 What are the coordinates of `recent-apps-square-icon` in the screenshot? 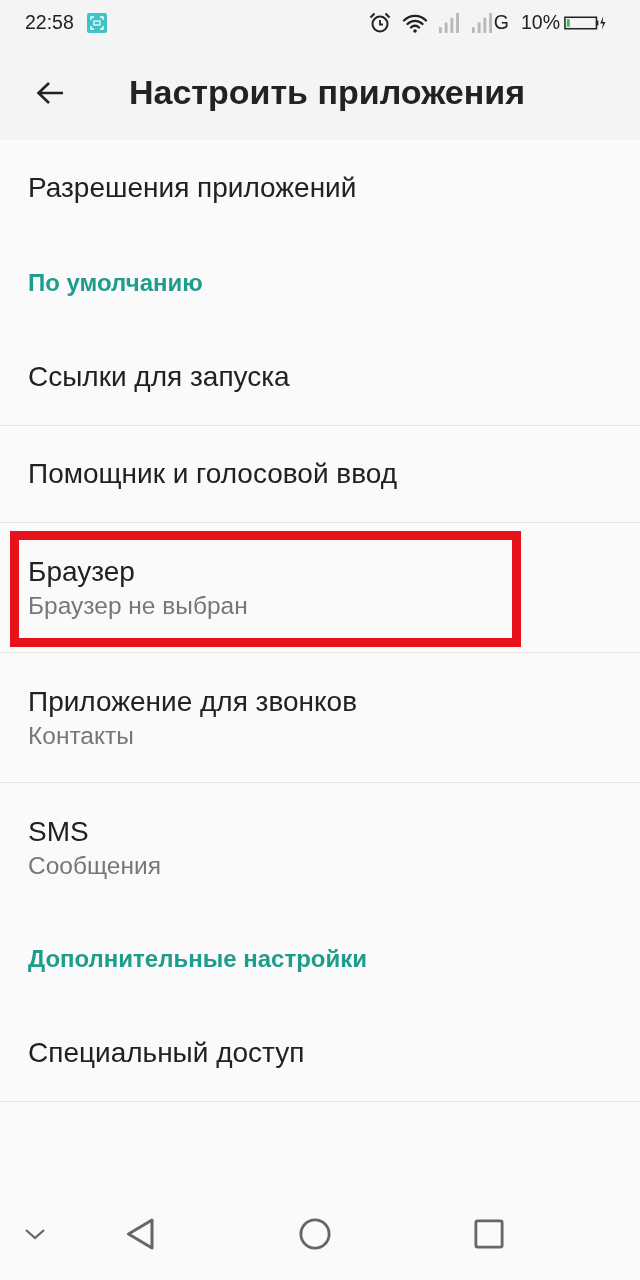 It's located at (489, 1234).